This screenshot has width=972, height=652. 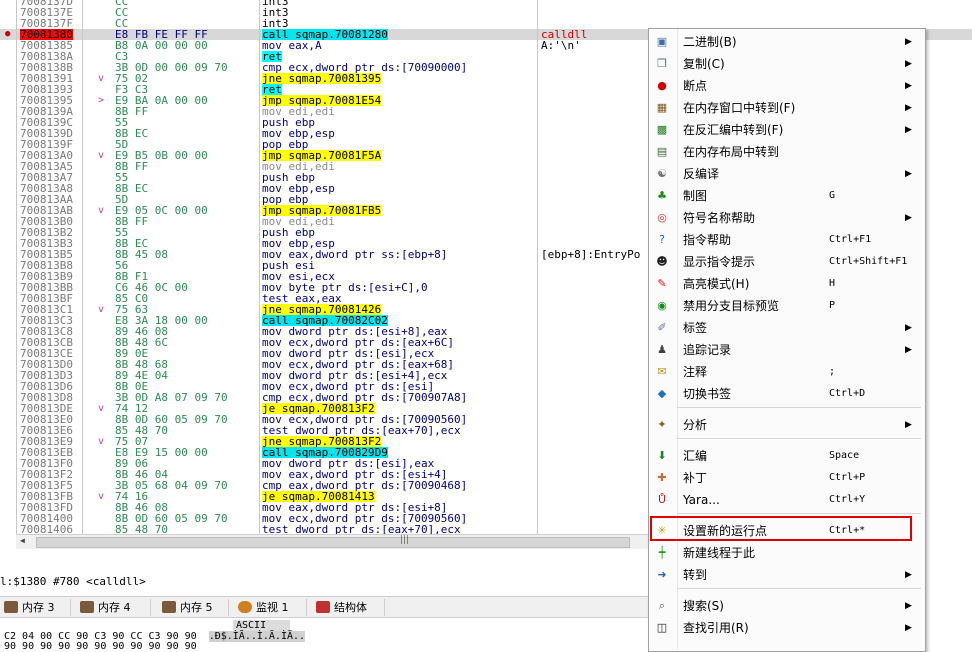 I want to click on menu-item-search: ⌕ 搜索(S) ▶, so click(x=787, y=606).